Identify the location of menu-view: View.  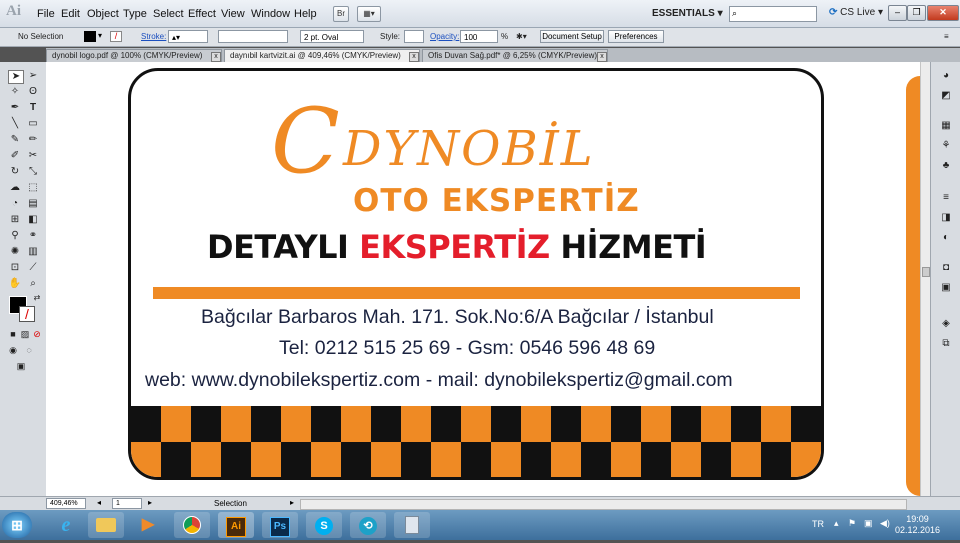
(233, 14).